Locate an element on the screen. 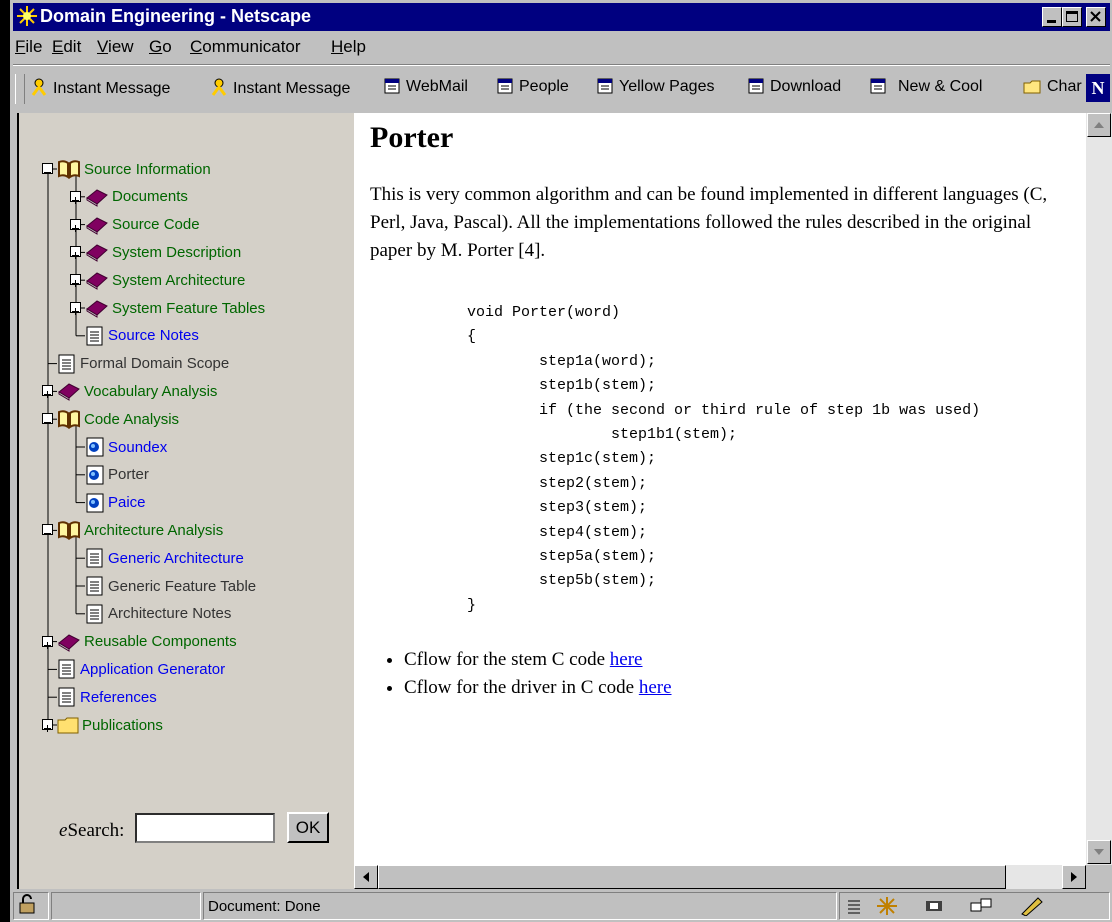  toolbar-grip is located at coordinates (20, 89).